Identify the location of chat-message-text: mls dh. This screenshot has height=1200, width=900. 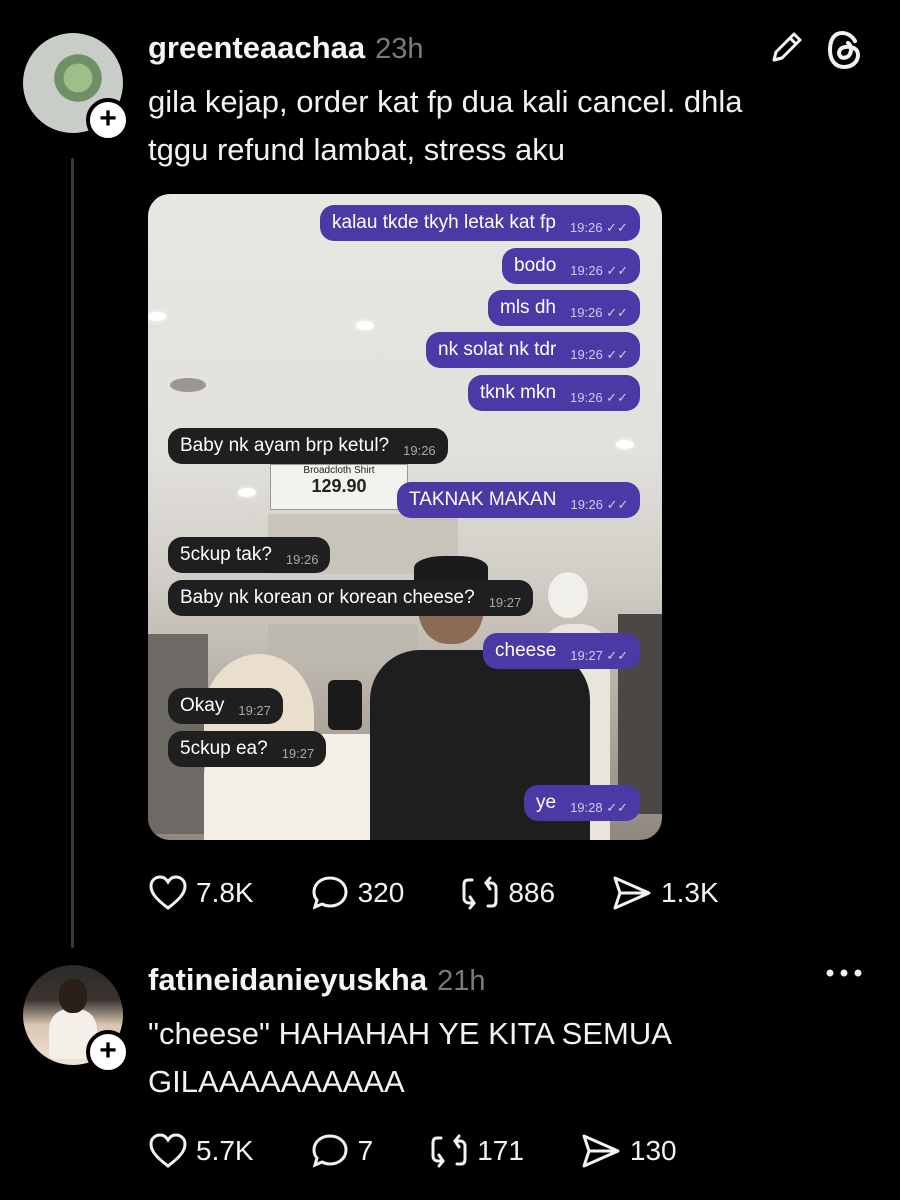
(528, 307).